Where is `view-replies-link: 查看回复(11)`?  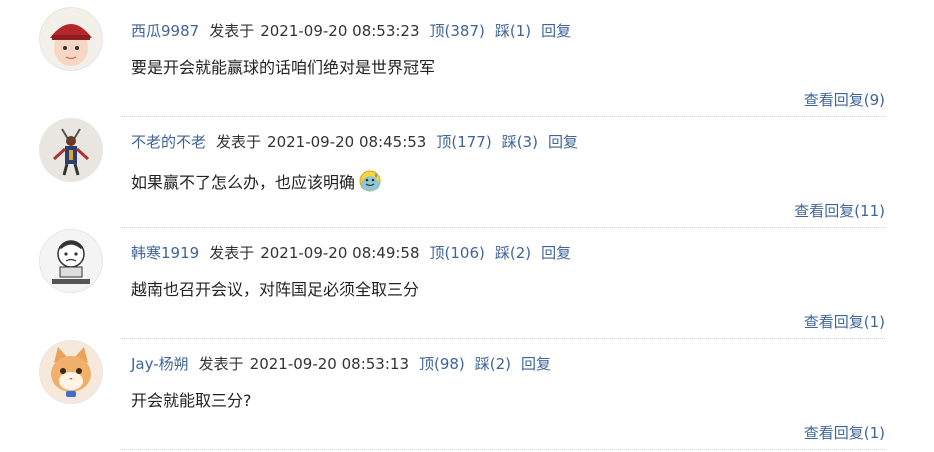 view-replies-link: 查看回复(11) is located at coordinates (839, 211).